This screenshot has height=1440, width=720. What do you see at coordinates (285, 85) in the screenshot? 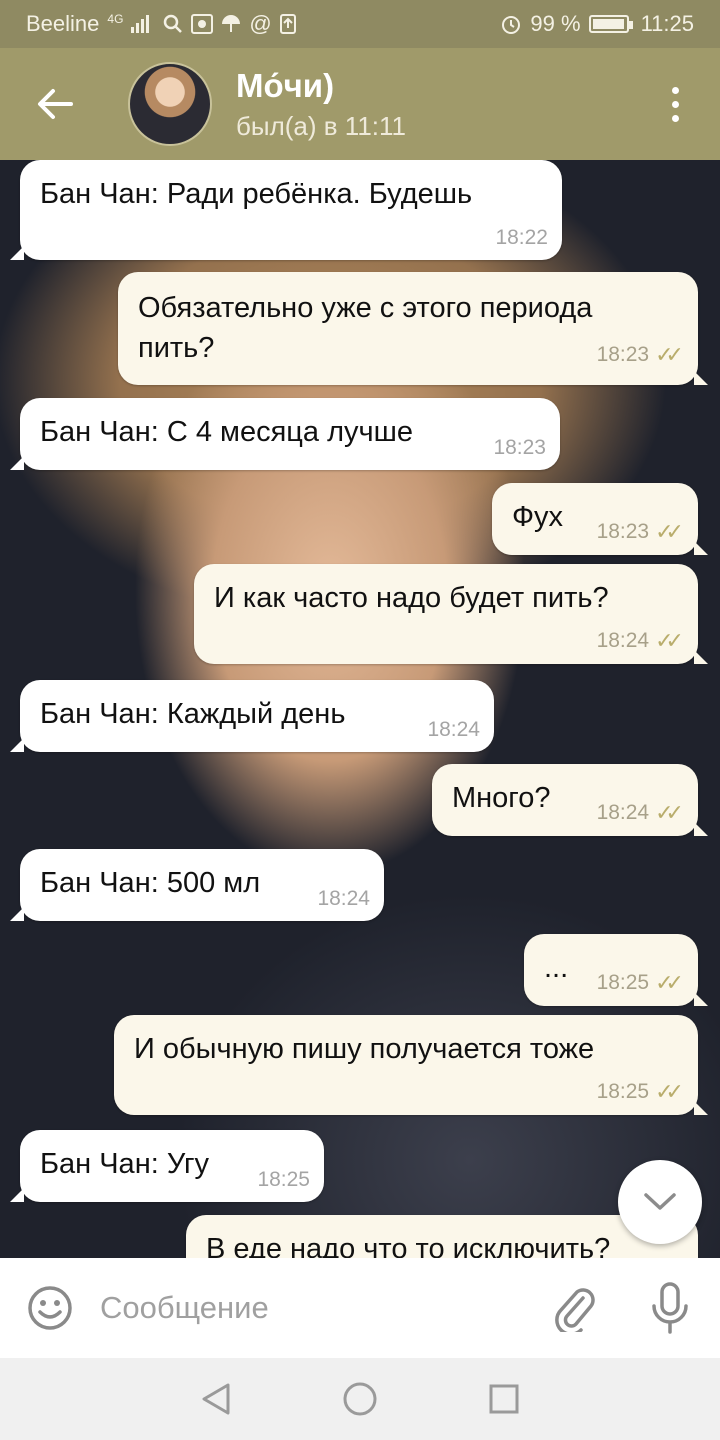
I see `chat-title: Мо́чи)` at bounding box center [285, 85].